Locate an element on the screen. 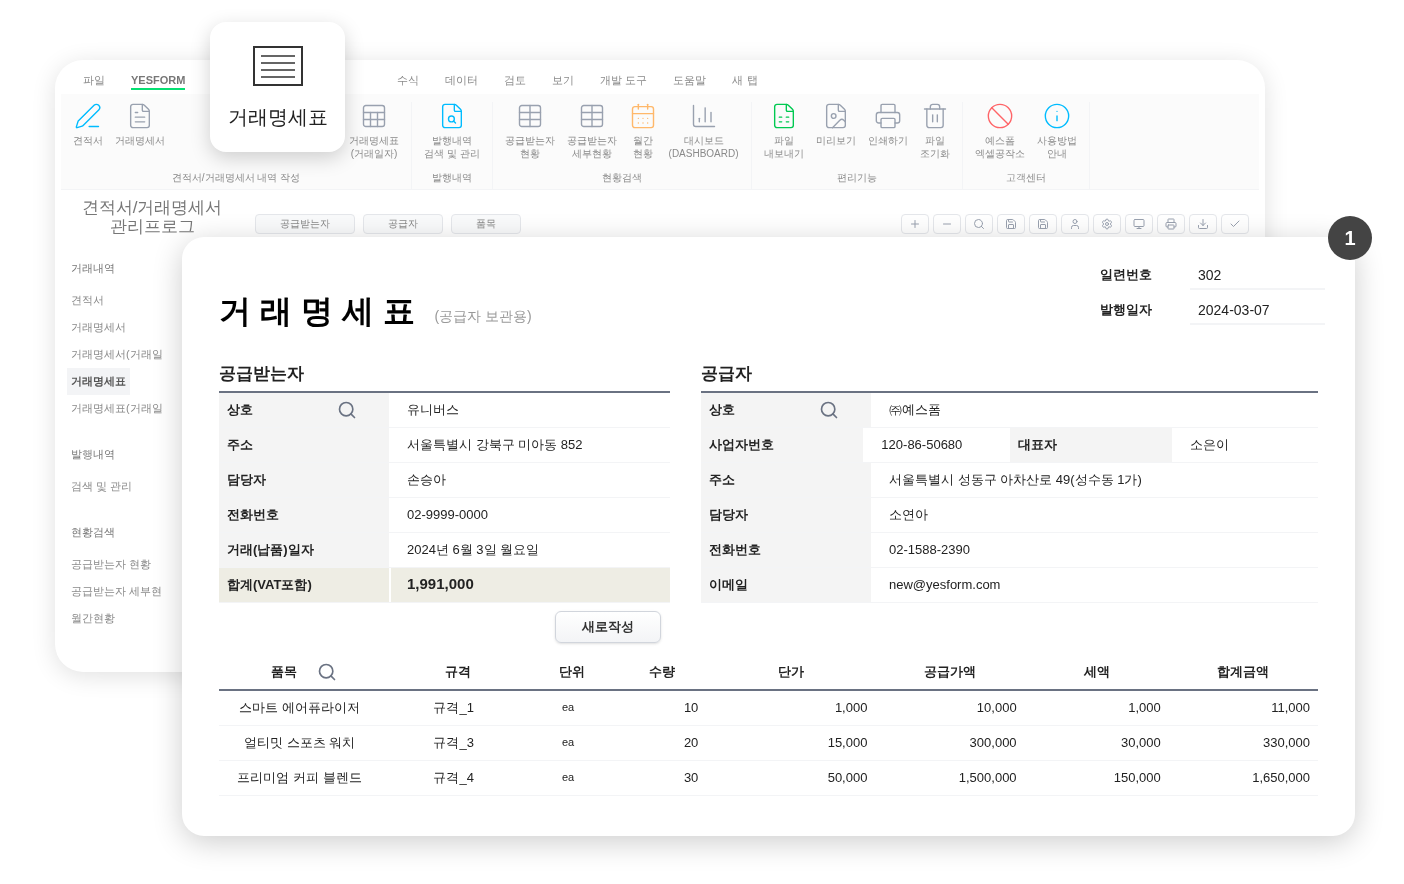 This screenshot has height=884, width=1404. field-value: 302 is located at coordinates (1257, 274).